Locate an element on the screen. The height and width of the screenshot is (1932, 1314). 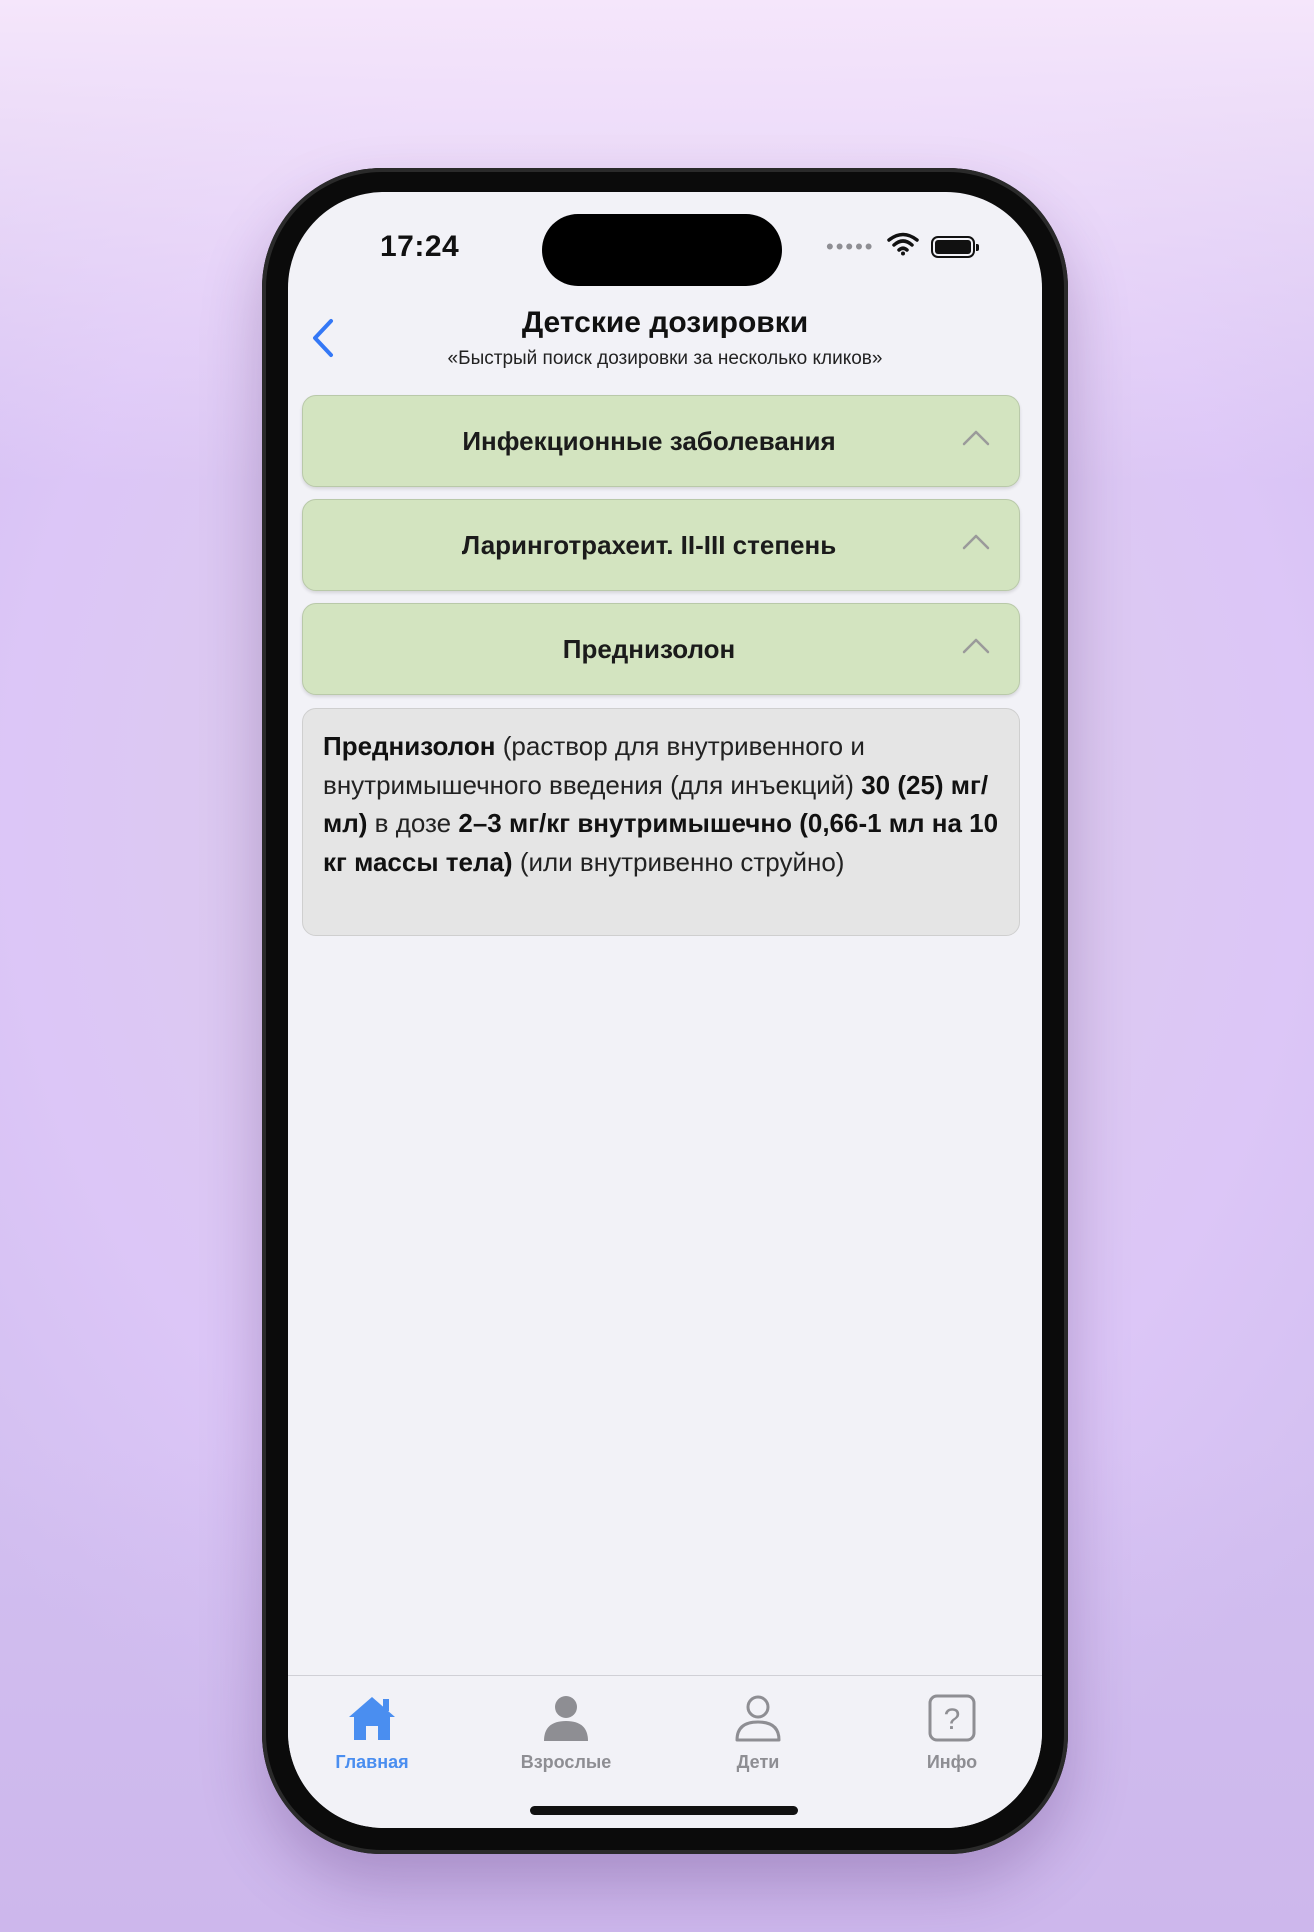
tab-info: ? Инфо is located at coordinates (952, 1735).